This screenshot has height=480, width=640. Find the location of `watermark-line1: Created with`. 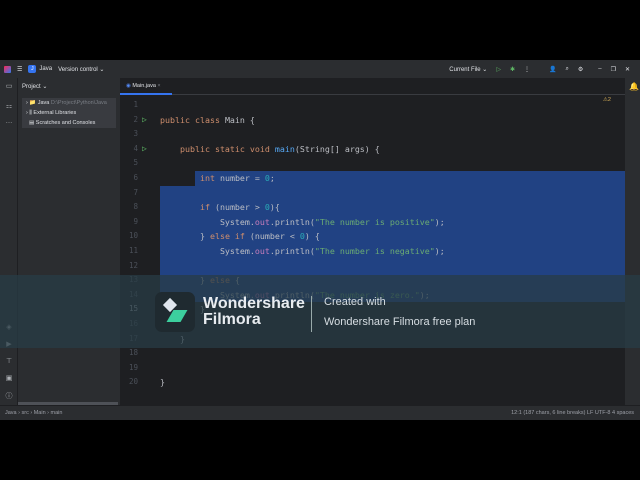

watermark-line1: Created with is located at coordinates (355, 302).